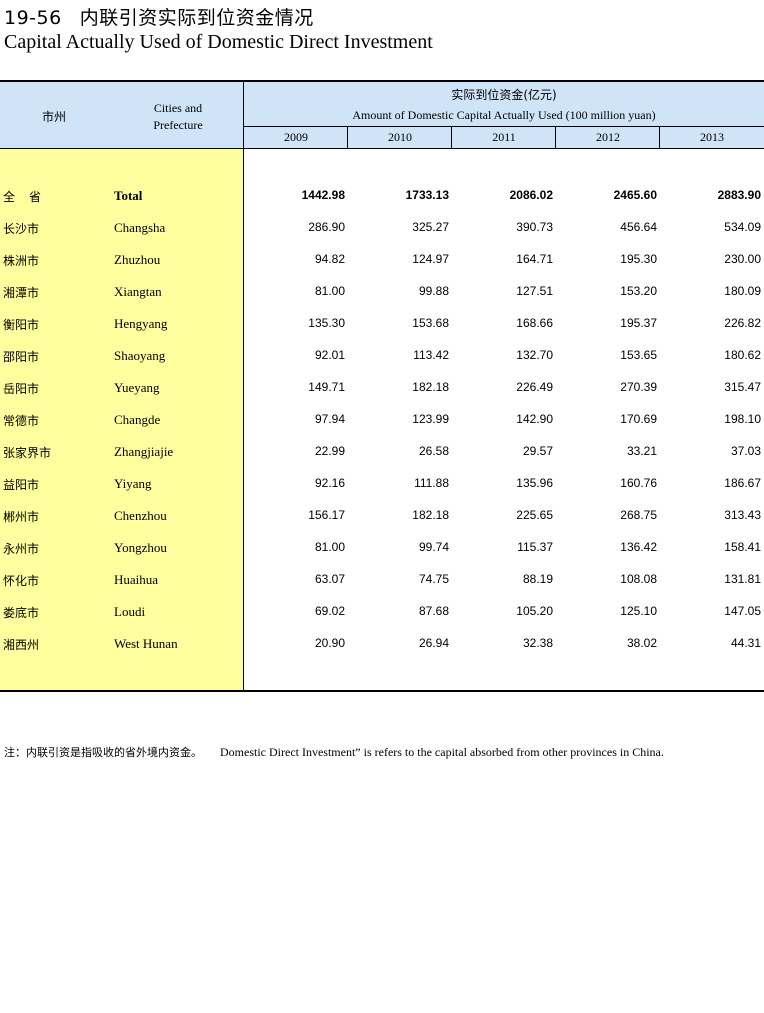 Image resolution: width=764 pixels, height=1013 pixels. I want to click on value-cell-2009: 135.30, so click(326, 323).